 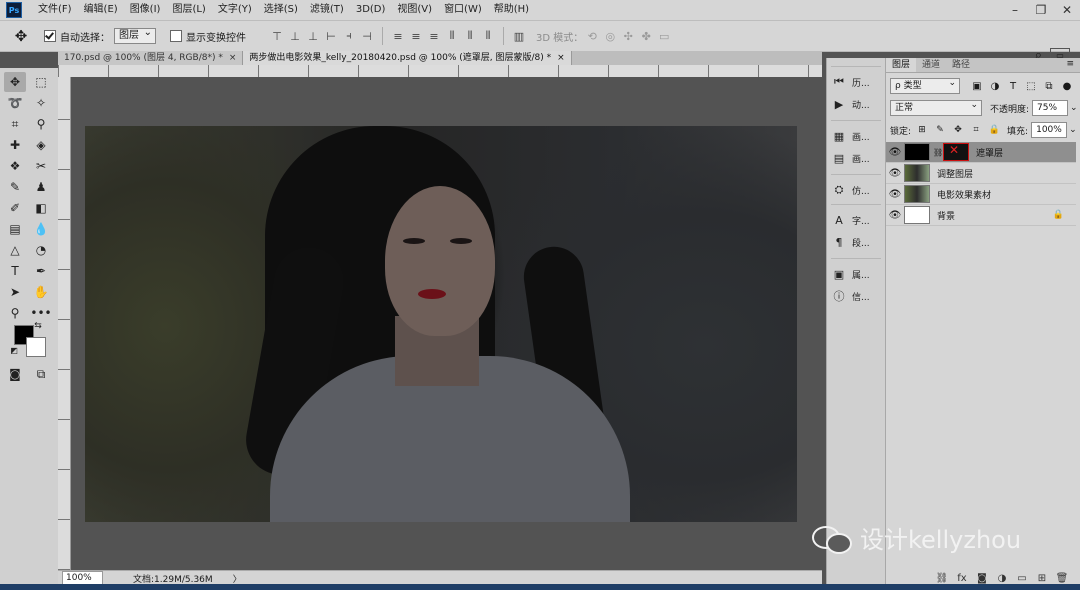 I want to click on mask-link-icon: ⛓, so click(x=938, y=152).